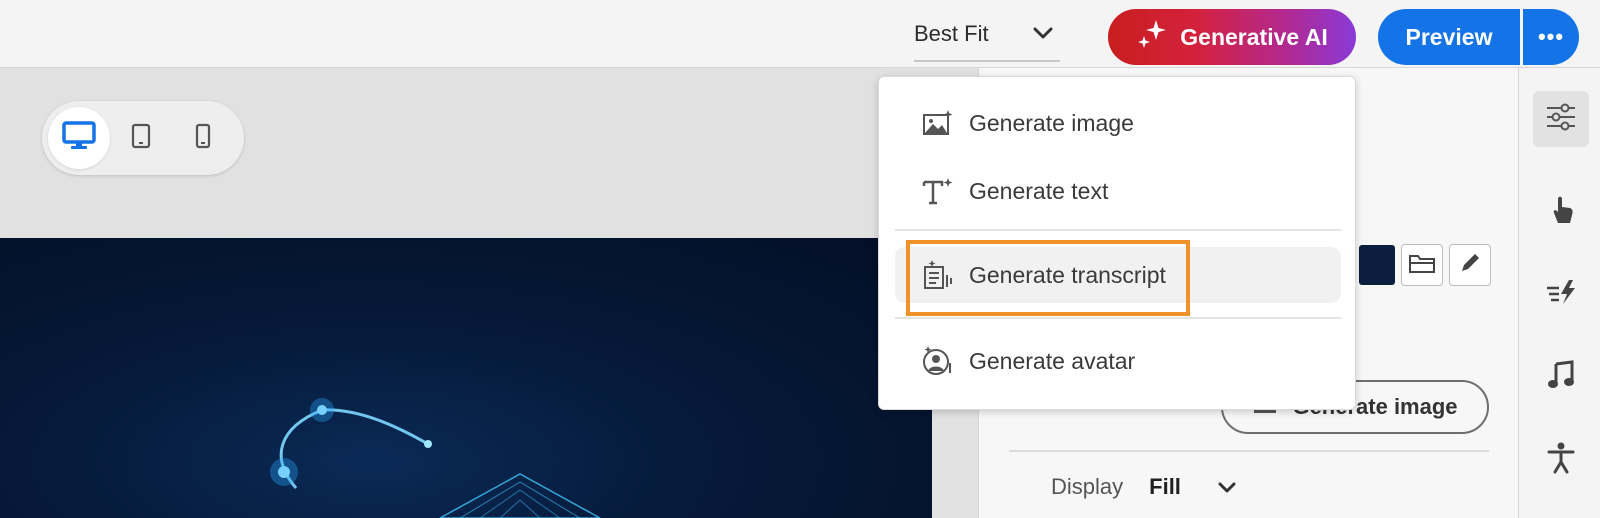 The image size is (1600, 518). What do you see at coordinates (435, 458) in the screenshot?
I see `canvas-background-image` at bounding box center [435, 458].